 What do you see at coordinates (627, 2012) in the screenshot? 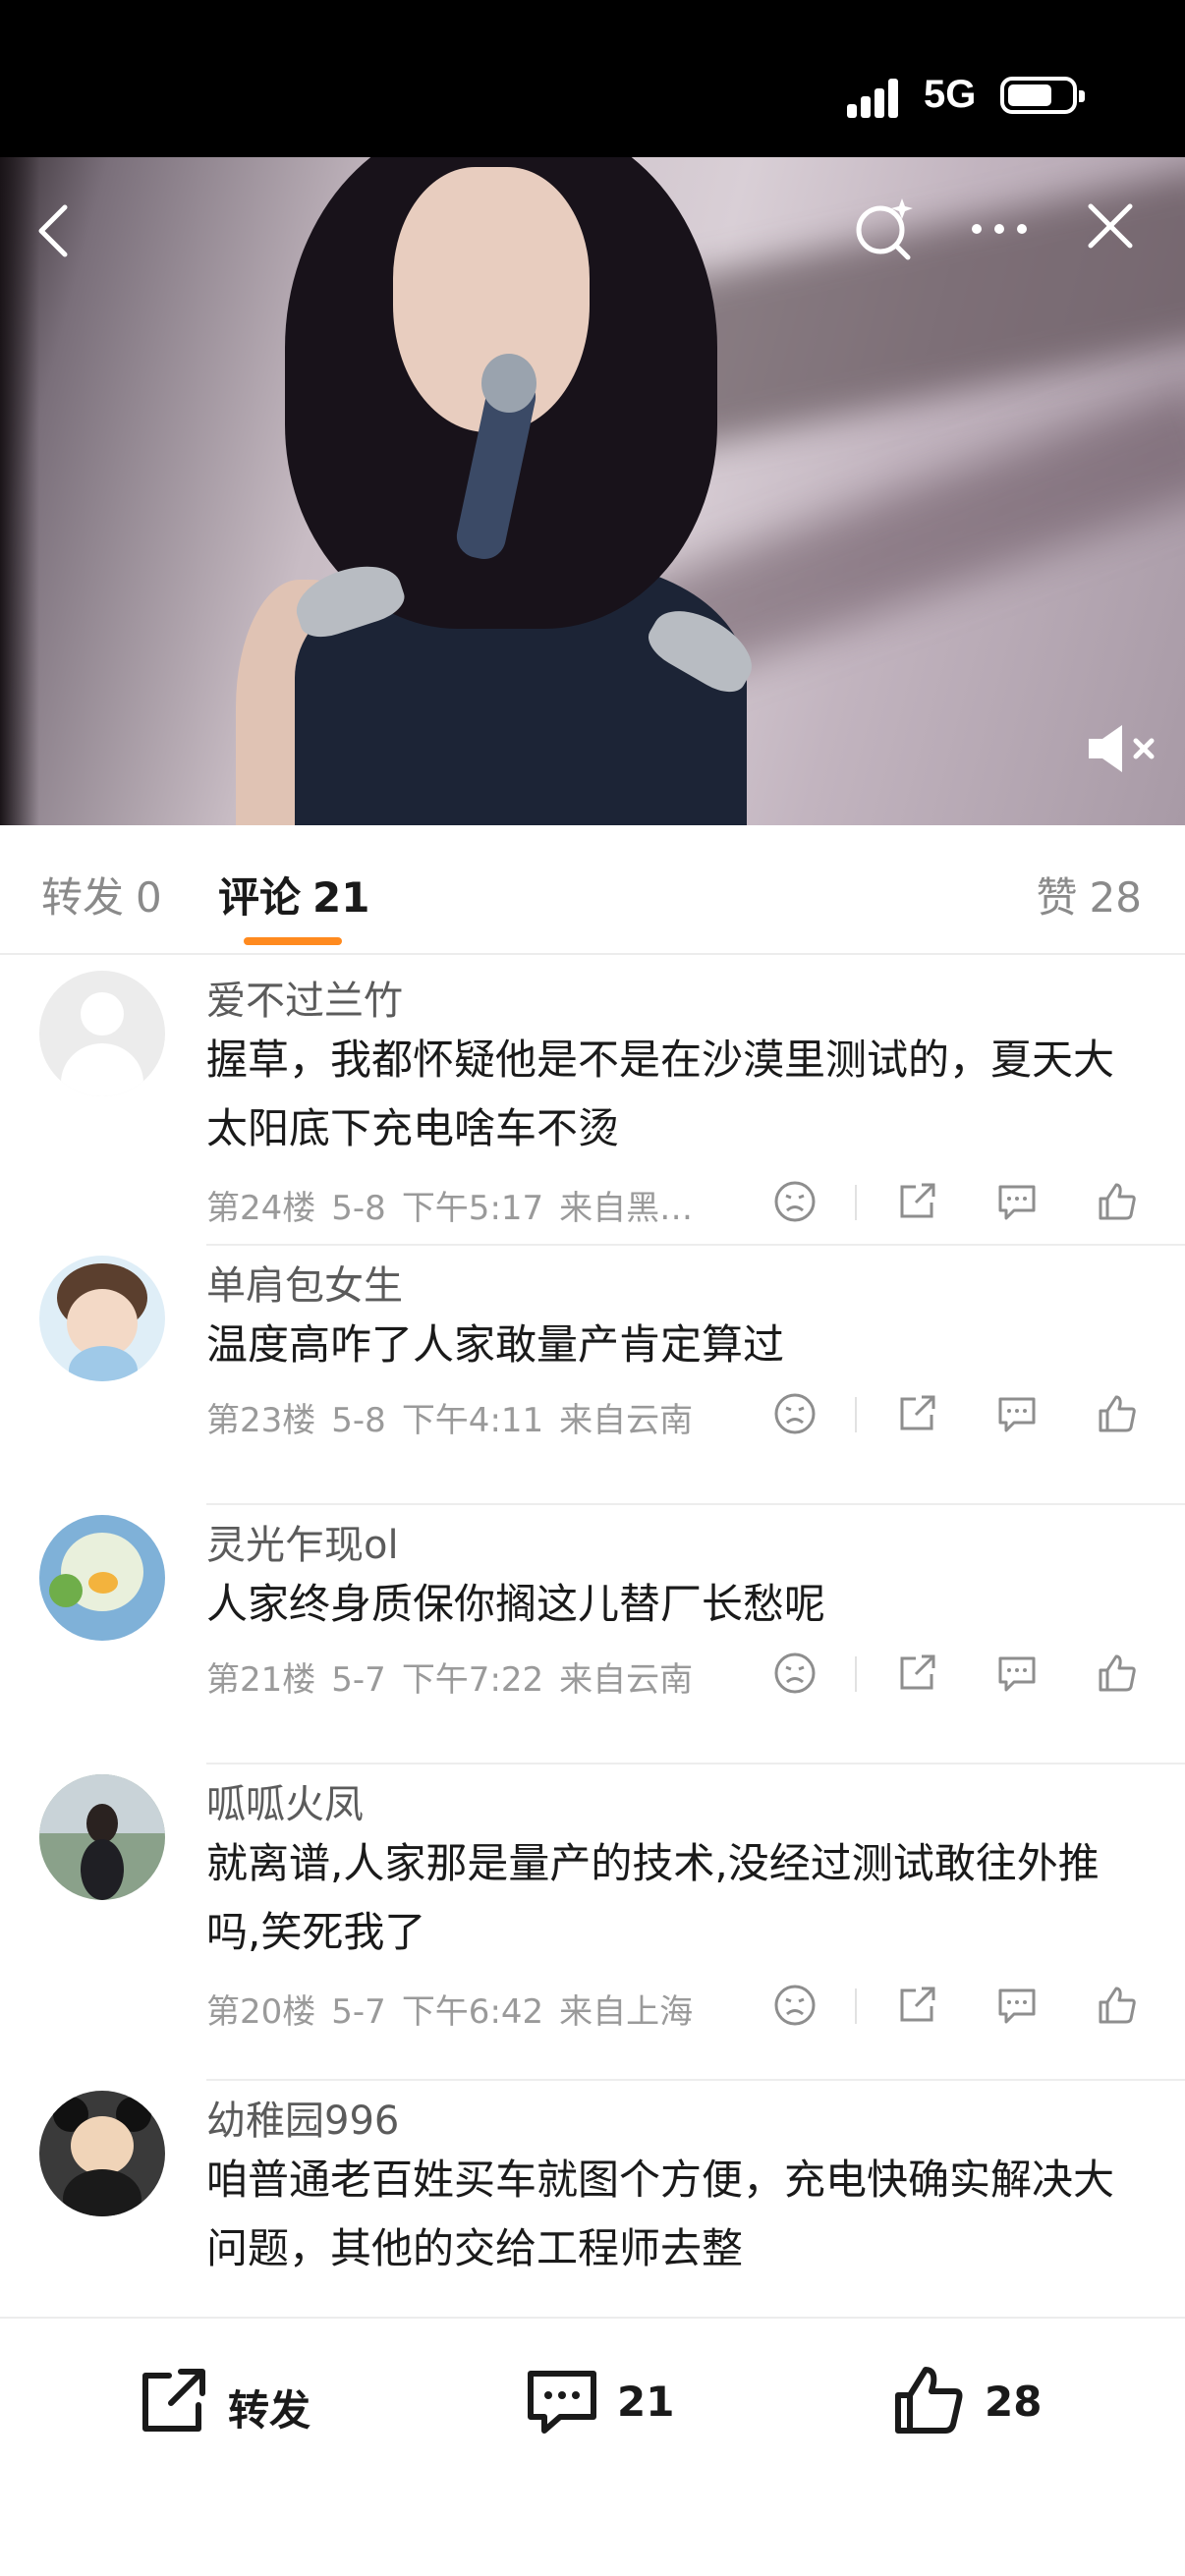
I see `comment-location: 来自上海` at bounding box center [627, 2012].